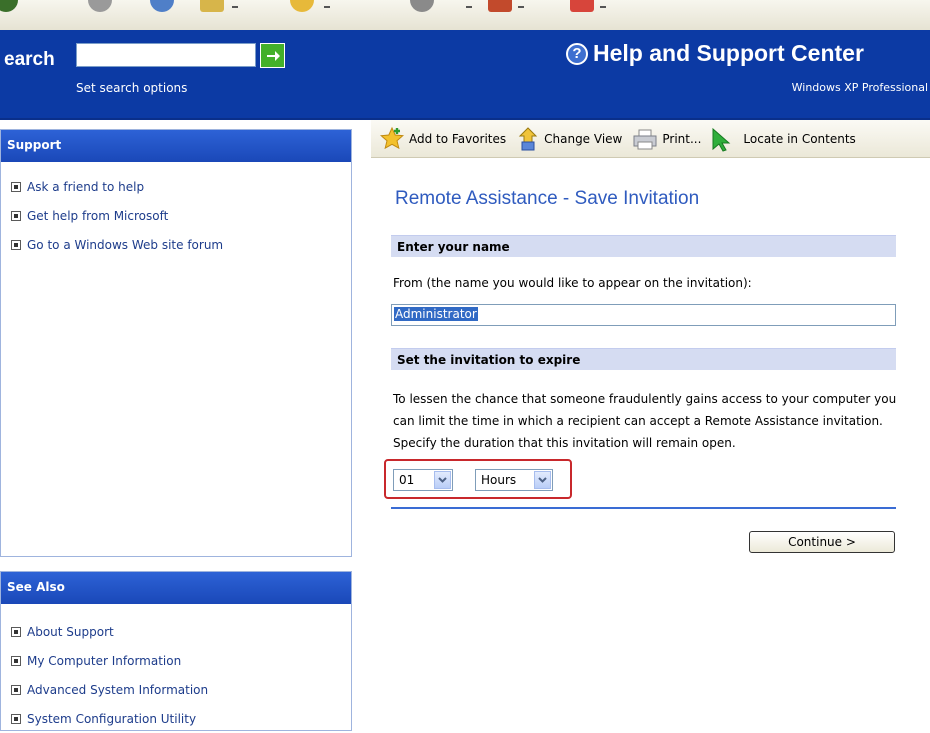 This screenshot has height=733, width=930. I want to click on name-input: Administrator, so click(643, 315).